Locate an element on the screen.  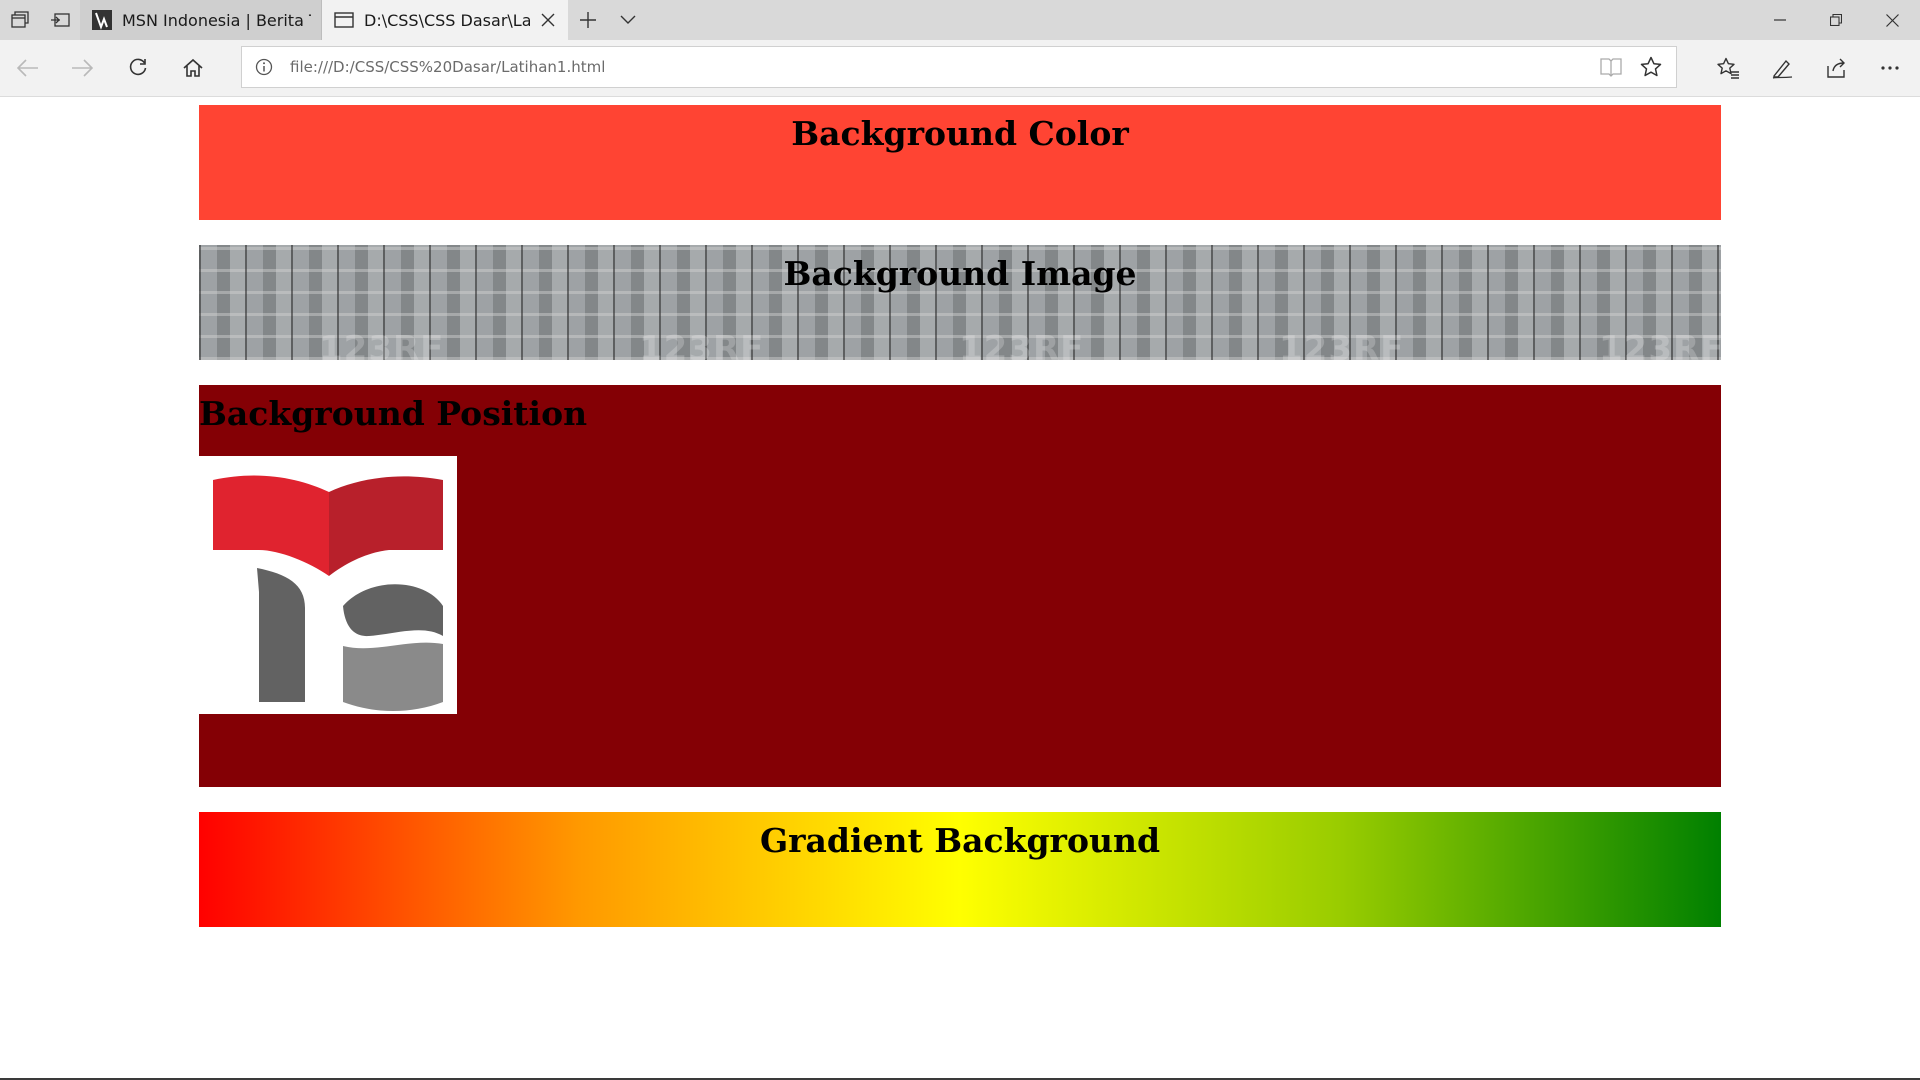
section-heading: Background Image is located at coordinates (960, 273).